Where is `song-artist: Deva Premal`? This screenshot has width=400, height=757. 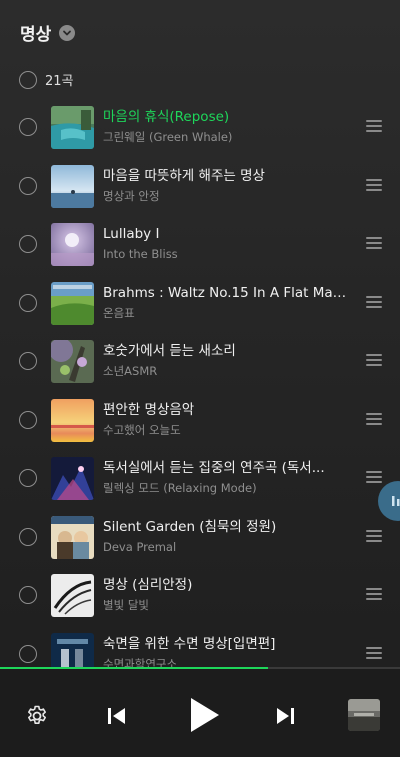
song-artist: Deva Premal is located at coordinates (140, 546).